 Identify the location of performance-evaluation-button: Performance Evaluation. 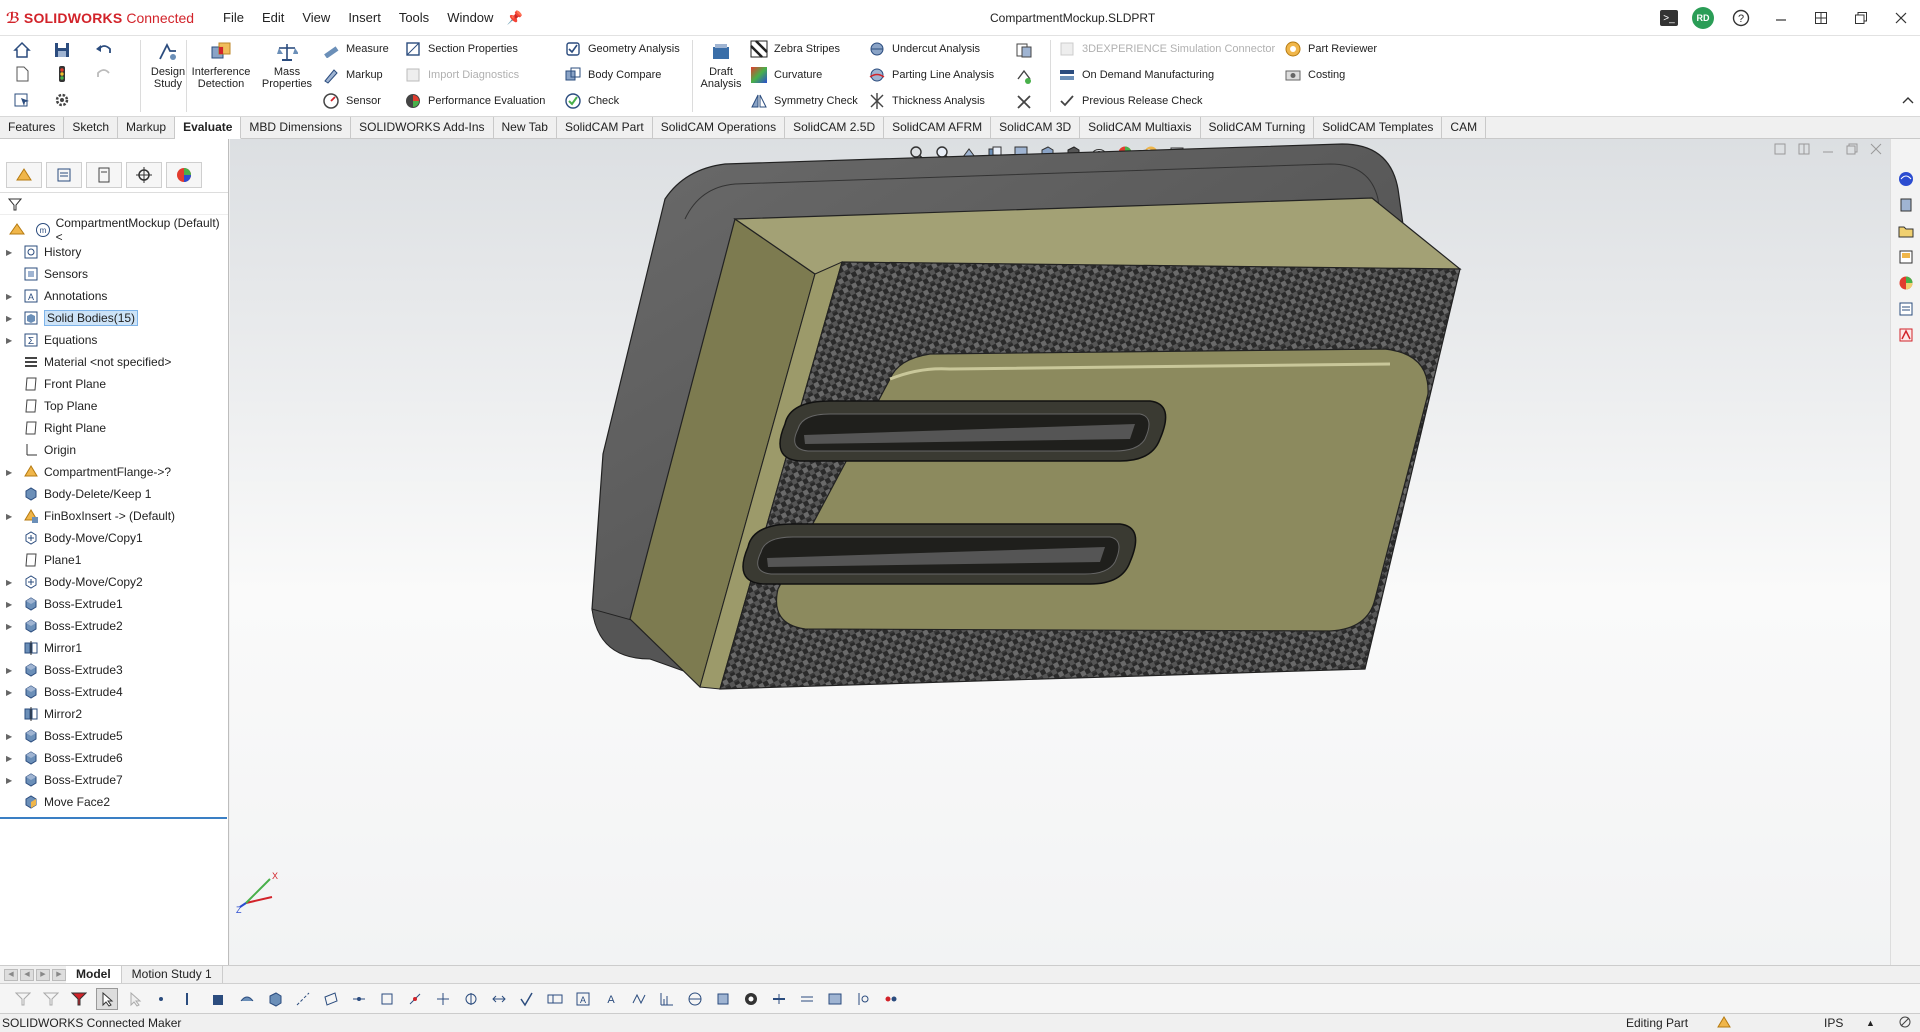
(474, 101).